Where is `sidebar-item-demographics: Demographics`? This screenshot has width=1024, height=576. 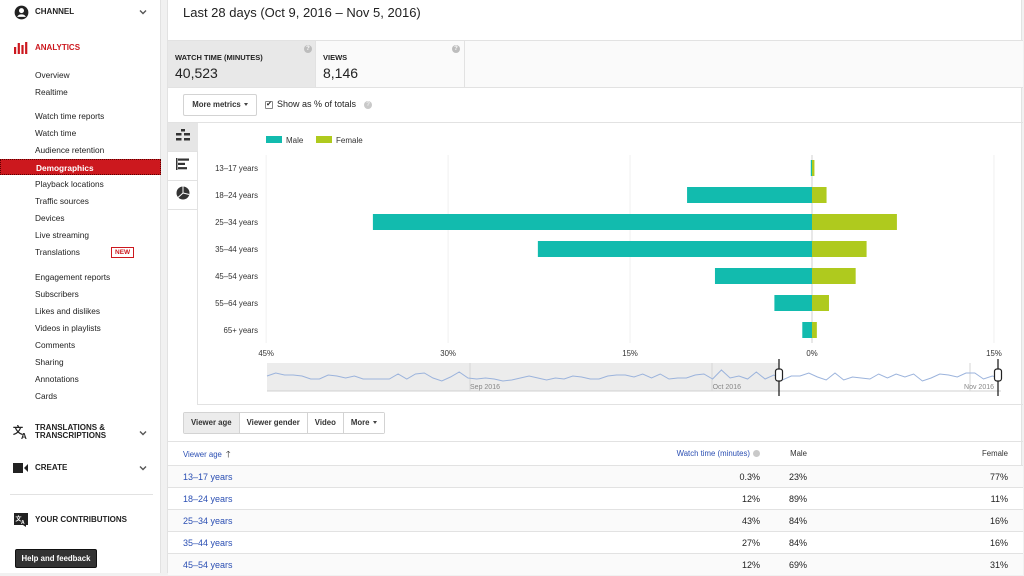
sidebar-item-demographics: Demographics is located at coordinates (80, 167).